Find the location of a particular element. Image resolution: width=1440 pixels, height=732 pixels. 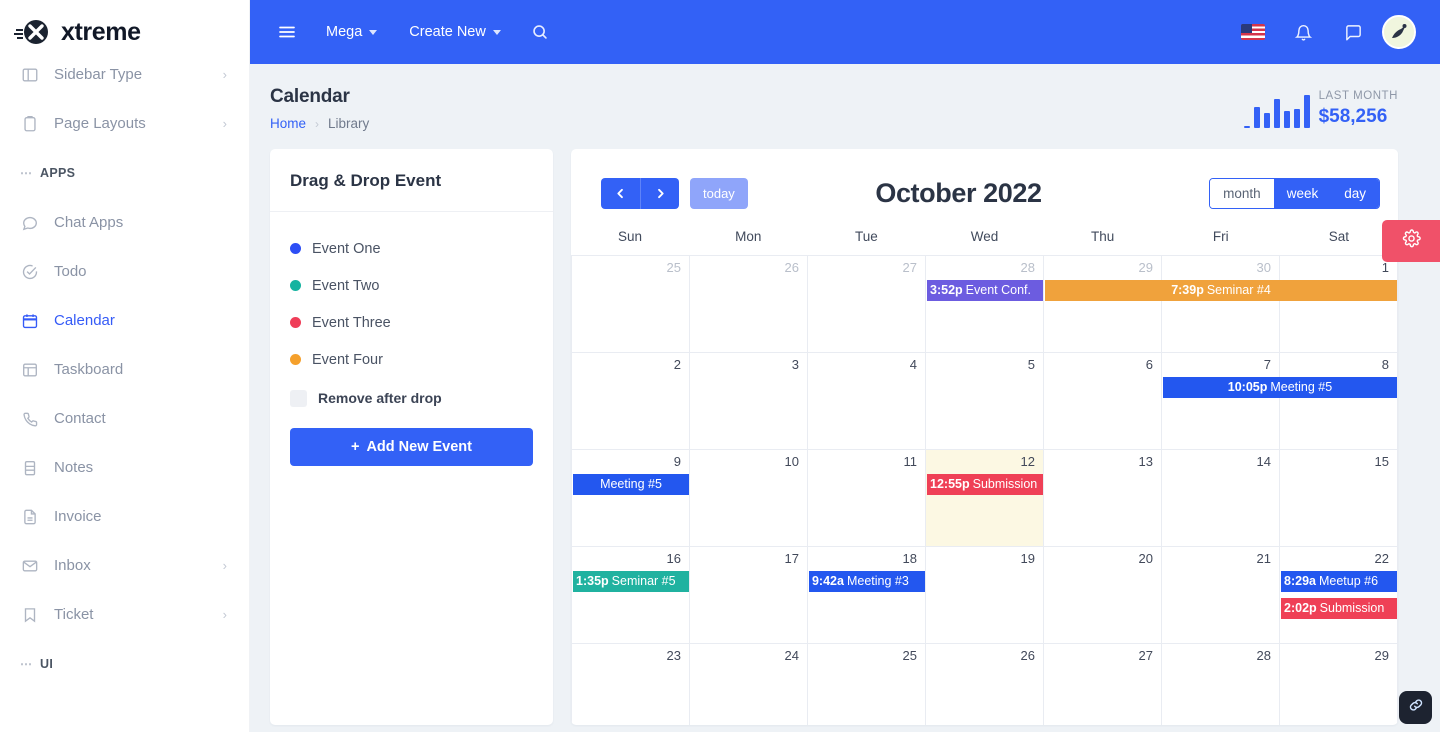

phone-icon is located at coordinates (30, 419).